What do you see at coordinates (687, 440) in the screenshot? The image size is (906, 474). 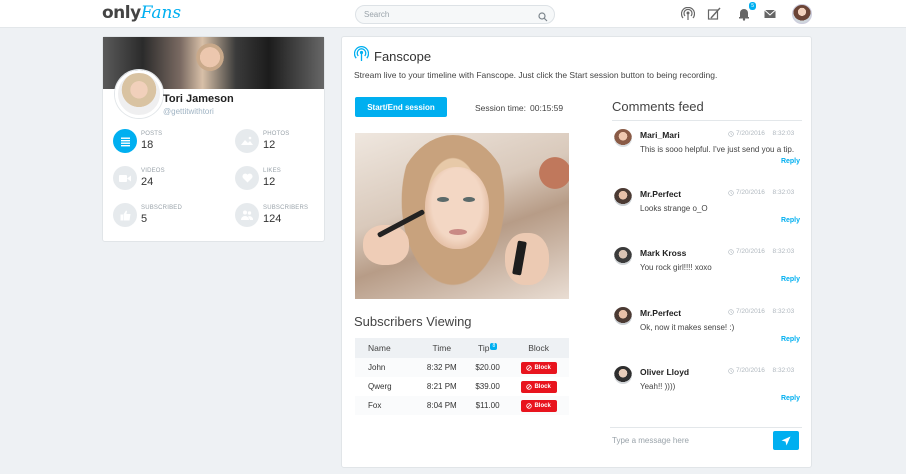 I see `message-input` at bounding box center [687, 440].